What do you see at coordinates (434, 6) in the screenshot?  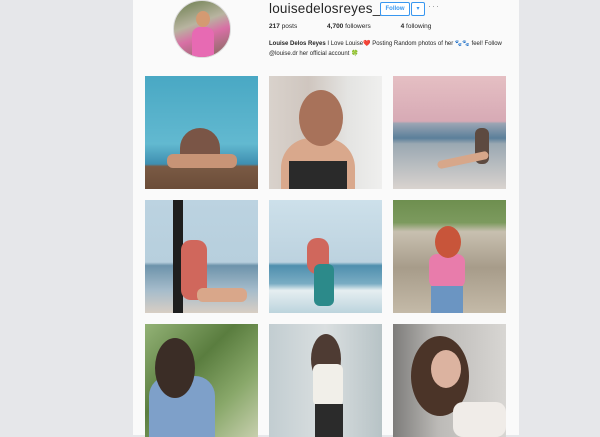 I see `more-options-icon: ···` at bounding box center [434, 6].